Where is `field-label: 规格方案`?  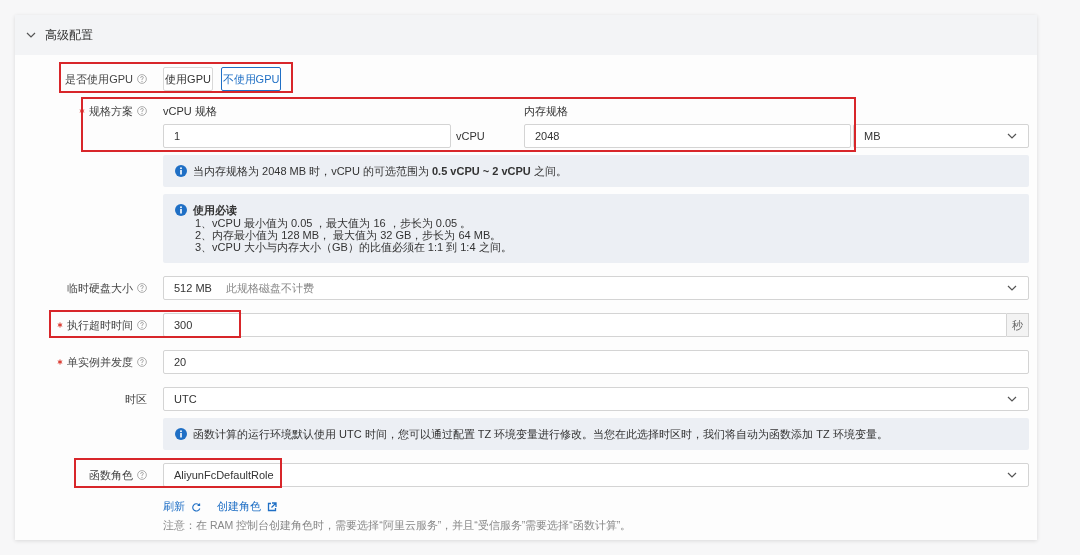
field-label: 规格方案 is located at coordinates (111, 111).